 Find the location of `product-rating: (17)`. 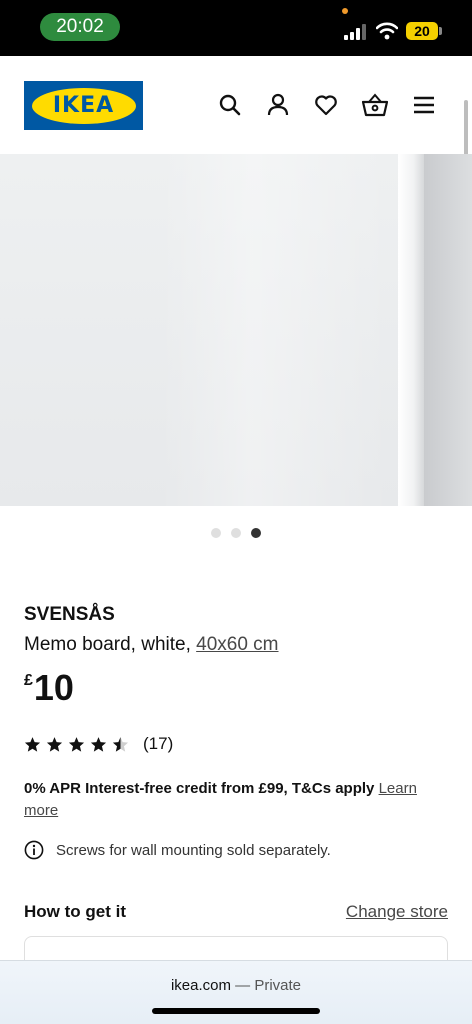

product-rating: (17) is located at coordinates (98, 744).